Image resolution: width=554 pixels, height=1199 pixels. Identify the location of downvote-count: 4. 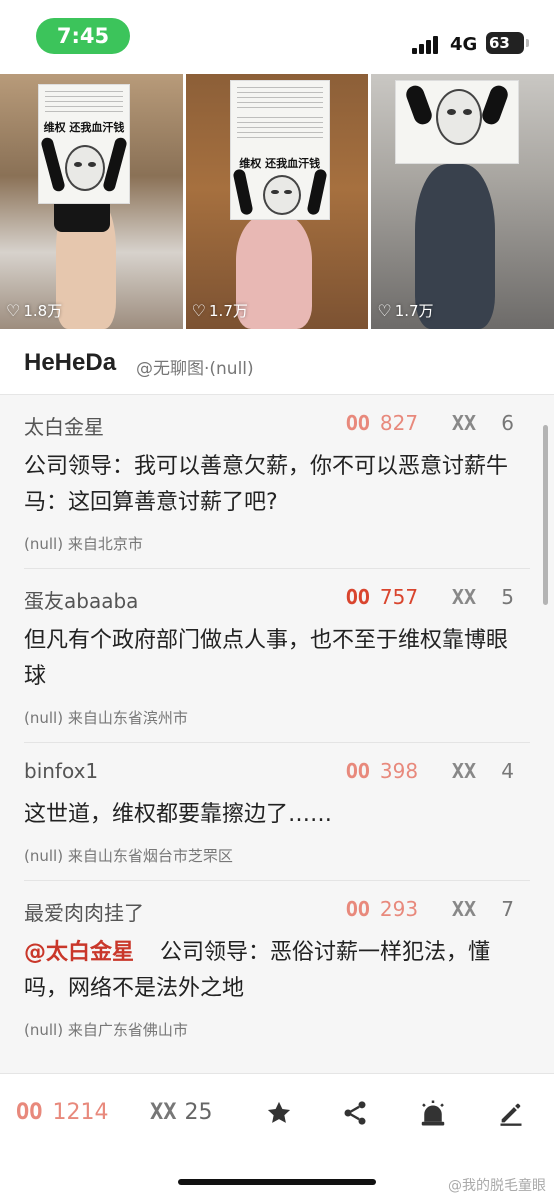
(507, 771).